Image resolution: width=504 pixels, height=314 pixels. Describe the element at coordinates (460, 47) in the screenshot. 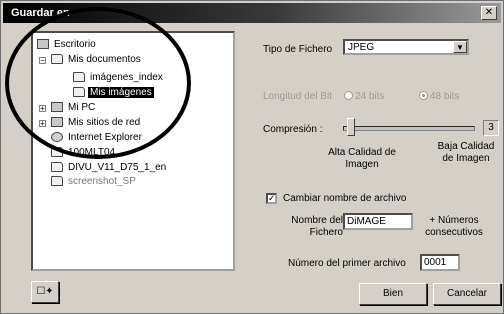

I see `dropdown-arrow-icon: ▼` at that location.